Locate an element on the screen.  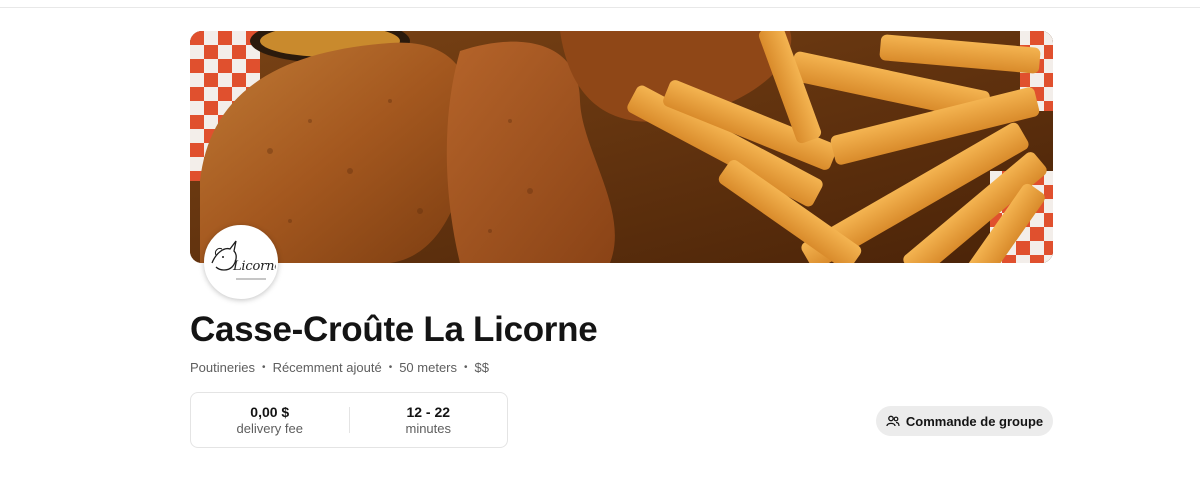
delivery-info-card: 0,00 $ delivery fee 12 - 22 minutes is located at coordinates (349, 420).